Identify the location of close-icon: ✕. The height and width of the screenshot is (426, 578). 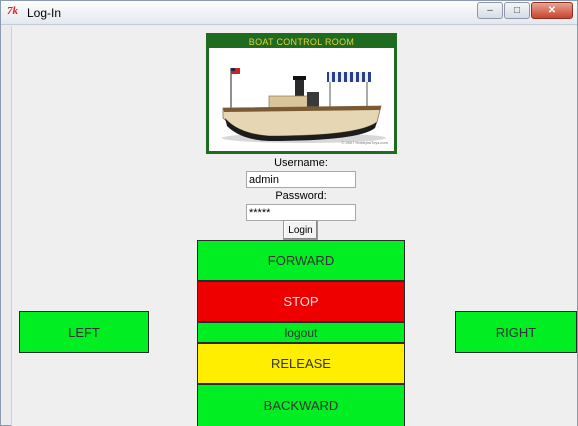
(552, 10).